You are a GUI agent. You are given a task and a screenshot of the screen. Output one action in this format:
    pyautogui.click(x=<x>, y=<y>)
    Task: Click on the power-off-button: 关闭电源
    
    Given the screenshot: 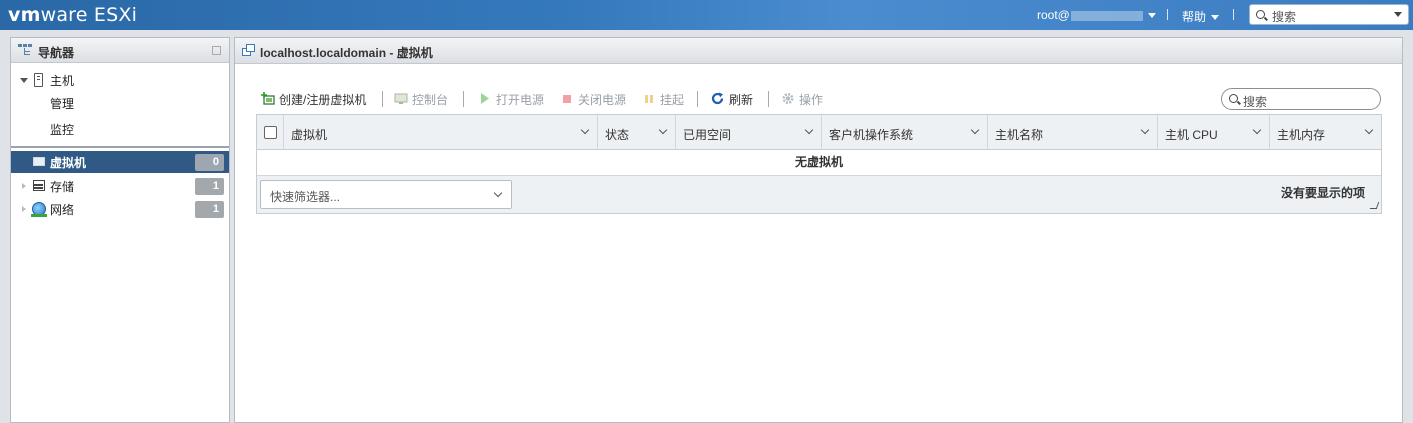 What is the action you would take?
    pyautogui.click(x=595, y=99)
    